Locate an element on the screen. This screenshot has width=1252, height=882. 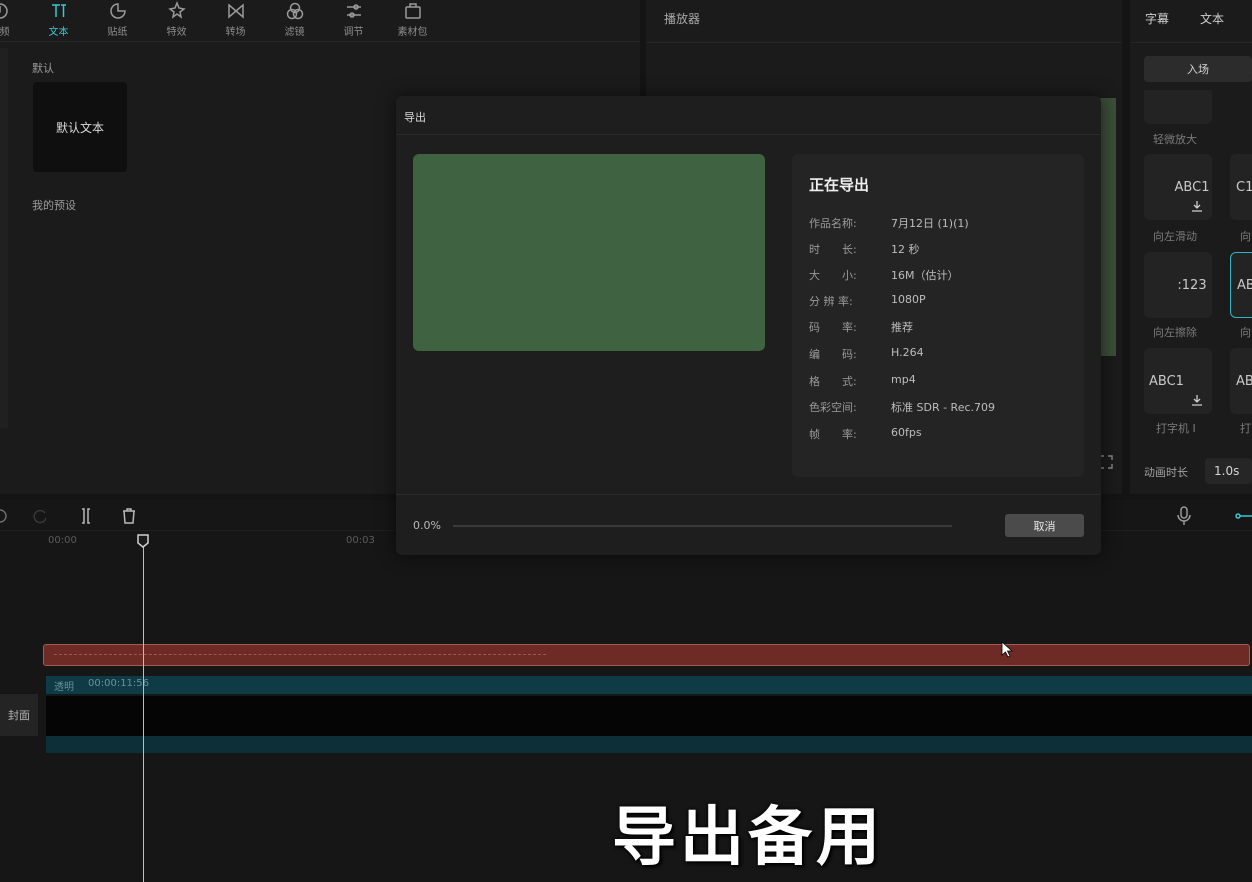
anim-card-light-zoom is located at coordinates (1178, 107).